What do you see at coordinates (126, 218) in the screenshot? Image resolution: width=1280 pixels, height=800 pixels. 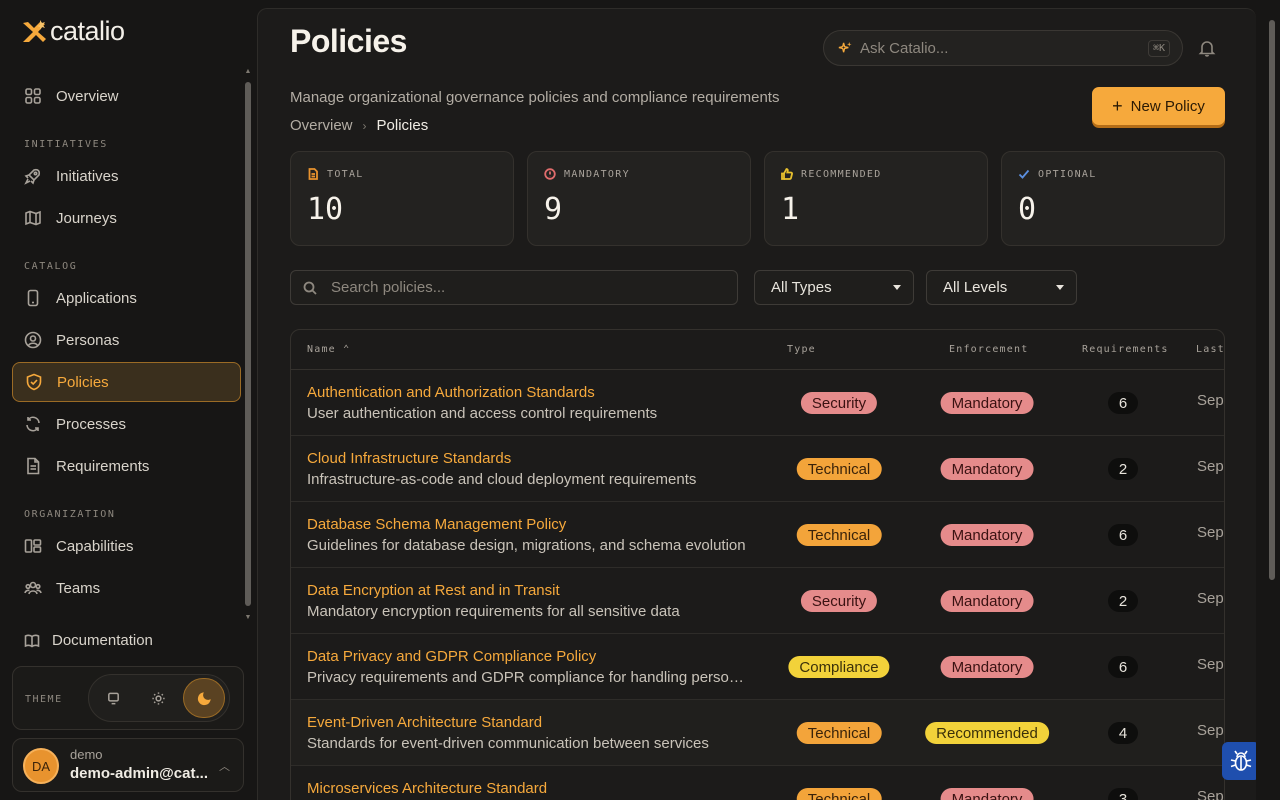 I see `sidebar-item-journeys: Journeys` at bounding box center [126, 218].